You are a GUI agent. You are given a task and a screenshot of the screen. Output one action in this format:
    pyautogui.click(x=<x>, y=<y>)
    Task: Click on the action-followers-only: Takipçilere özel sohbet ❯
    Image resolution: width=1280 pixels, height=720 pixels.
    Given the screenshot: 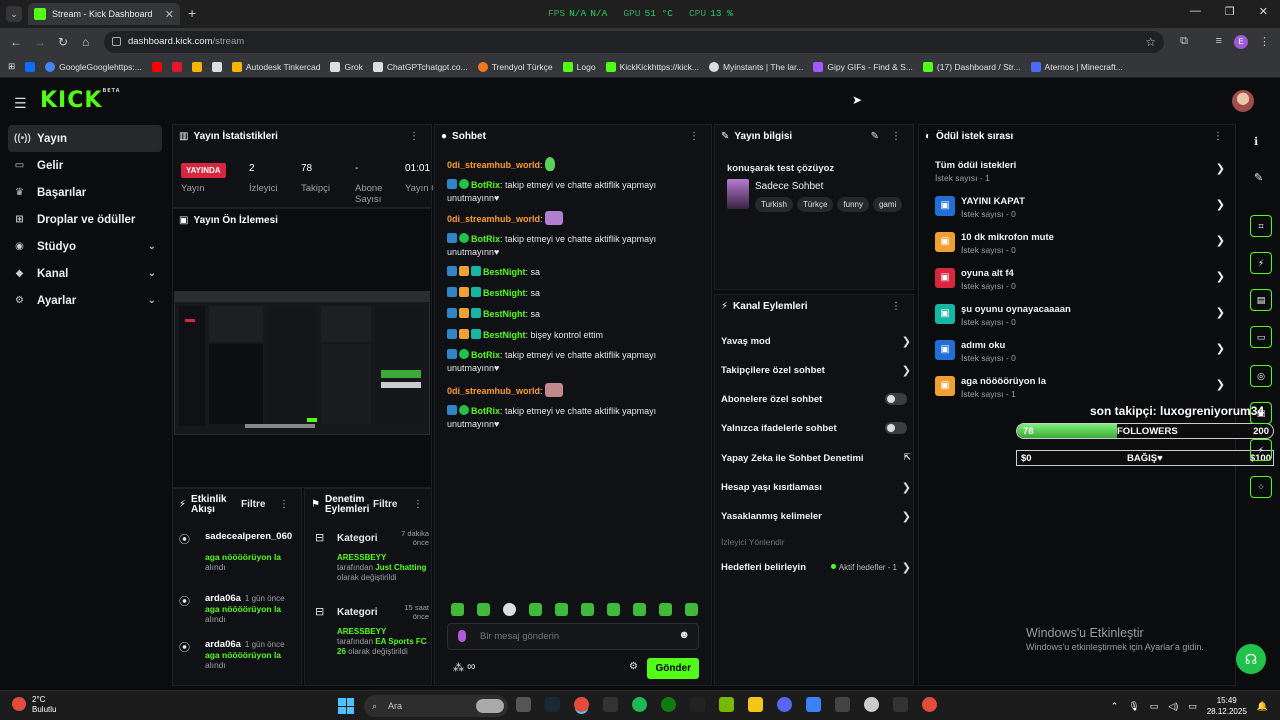 What is the action you would take?
    pyautogui.click(x=816, y=371)
    